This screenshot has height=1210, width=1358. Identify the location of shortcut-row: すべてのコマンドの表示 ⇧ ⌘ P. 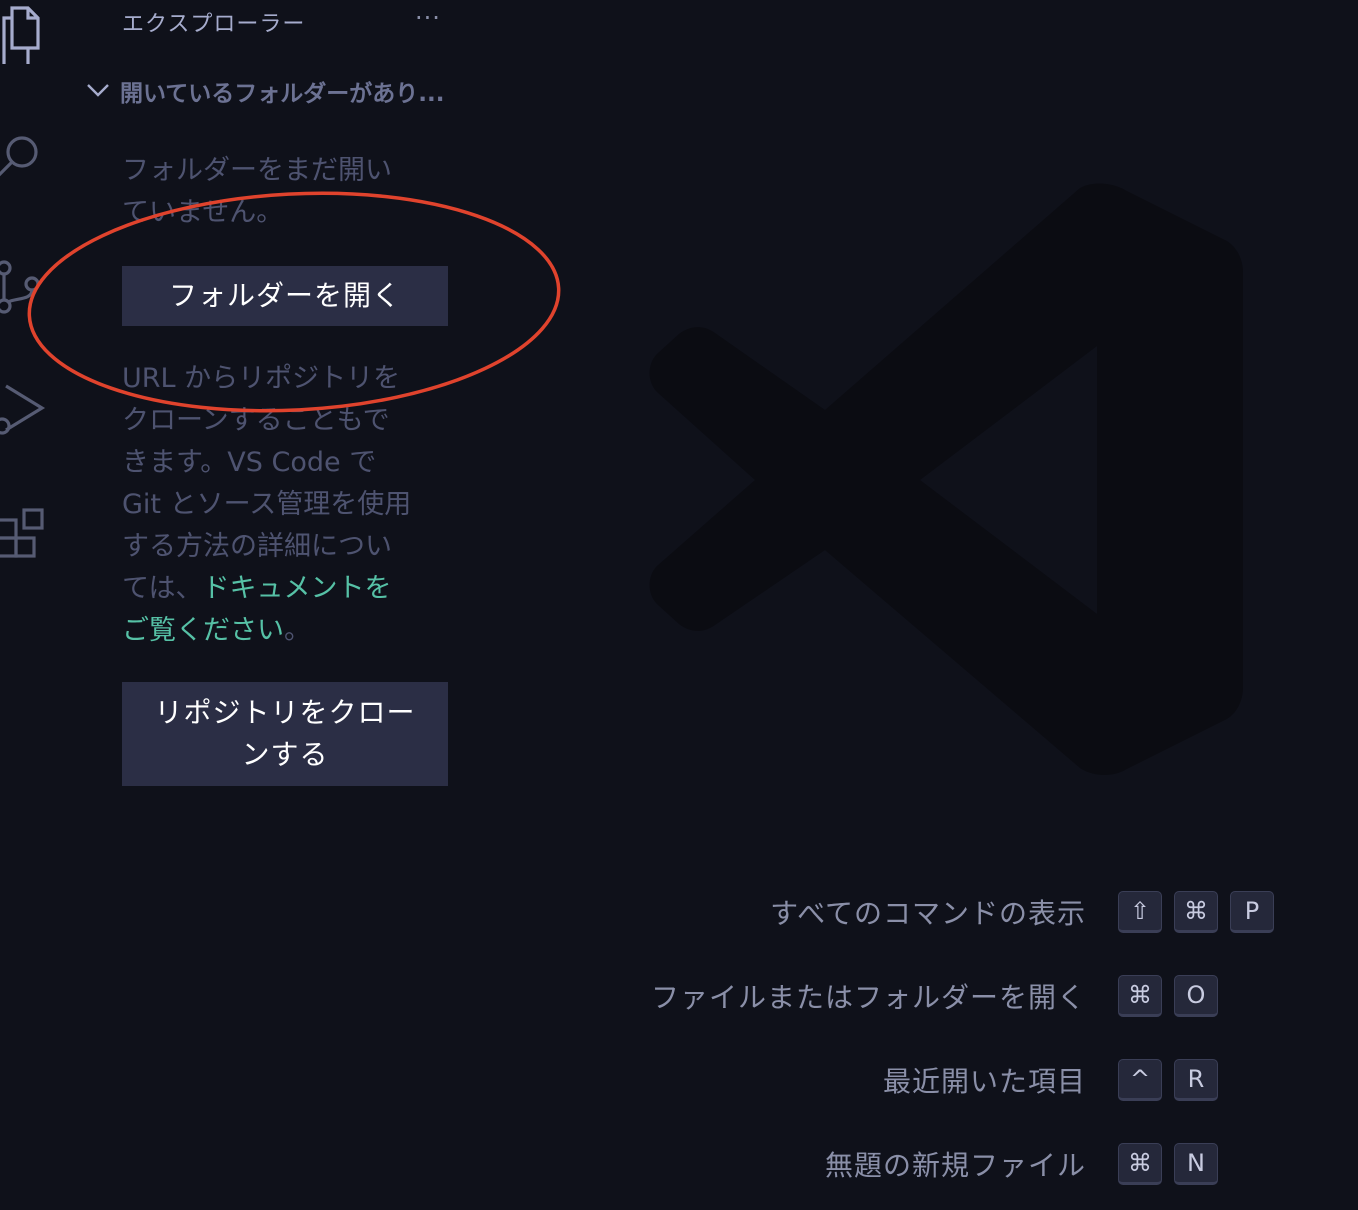
(679, 912).